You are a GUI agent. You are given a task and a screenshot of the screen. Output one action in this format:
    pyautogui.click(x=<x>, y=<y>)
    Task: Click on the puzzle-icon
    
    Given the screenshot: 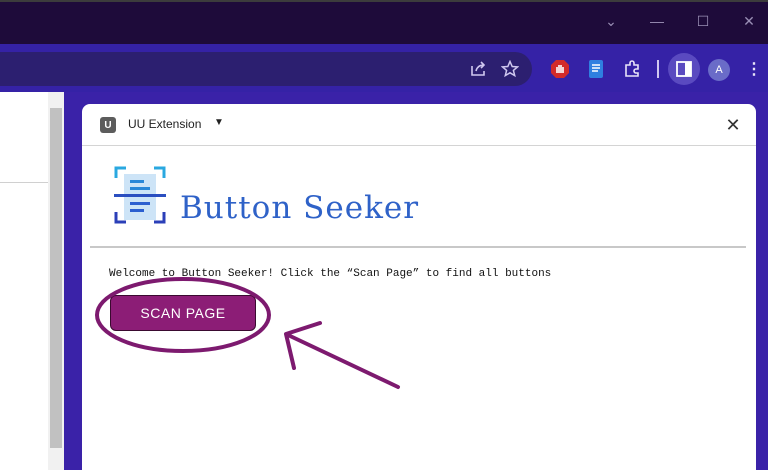 What is the action you would take?
    pyautogui.click(x=632, y=69)
    